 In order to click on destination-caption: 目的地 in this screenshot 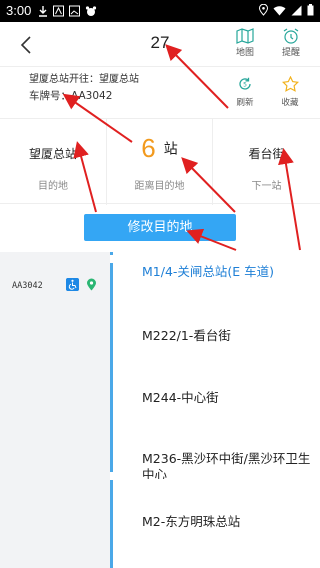, I will do `click(53, 186)`.